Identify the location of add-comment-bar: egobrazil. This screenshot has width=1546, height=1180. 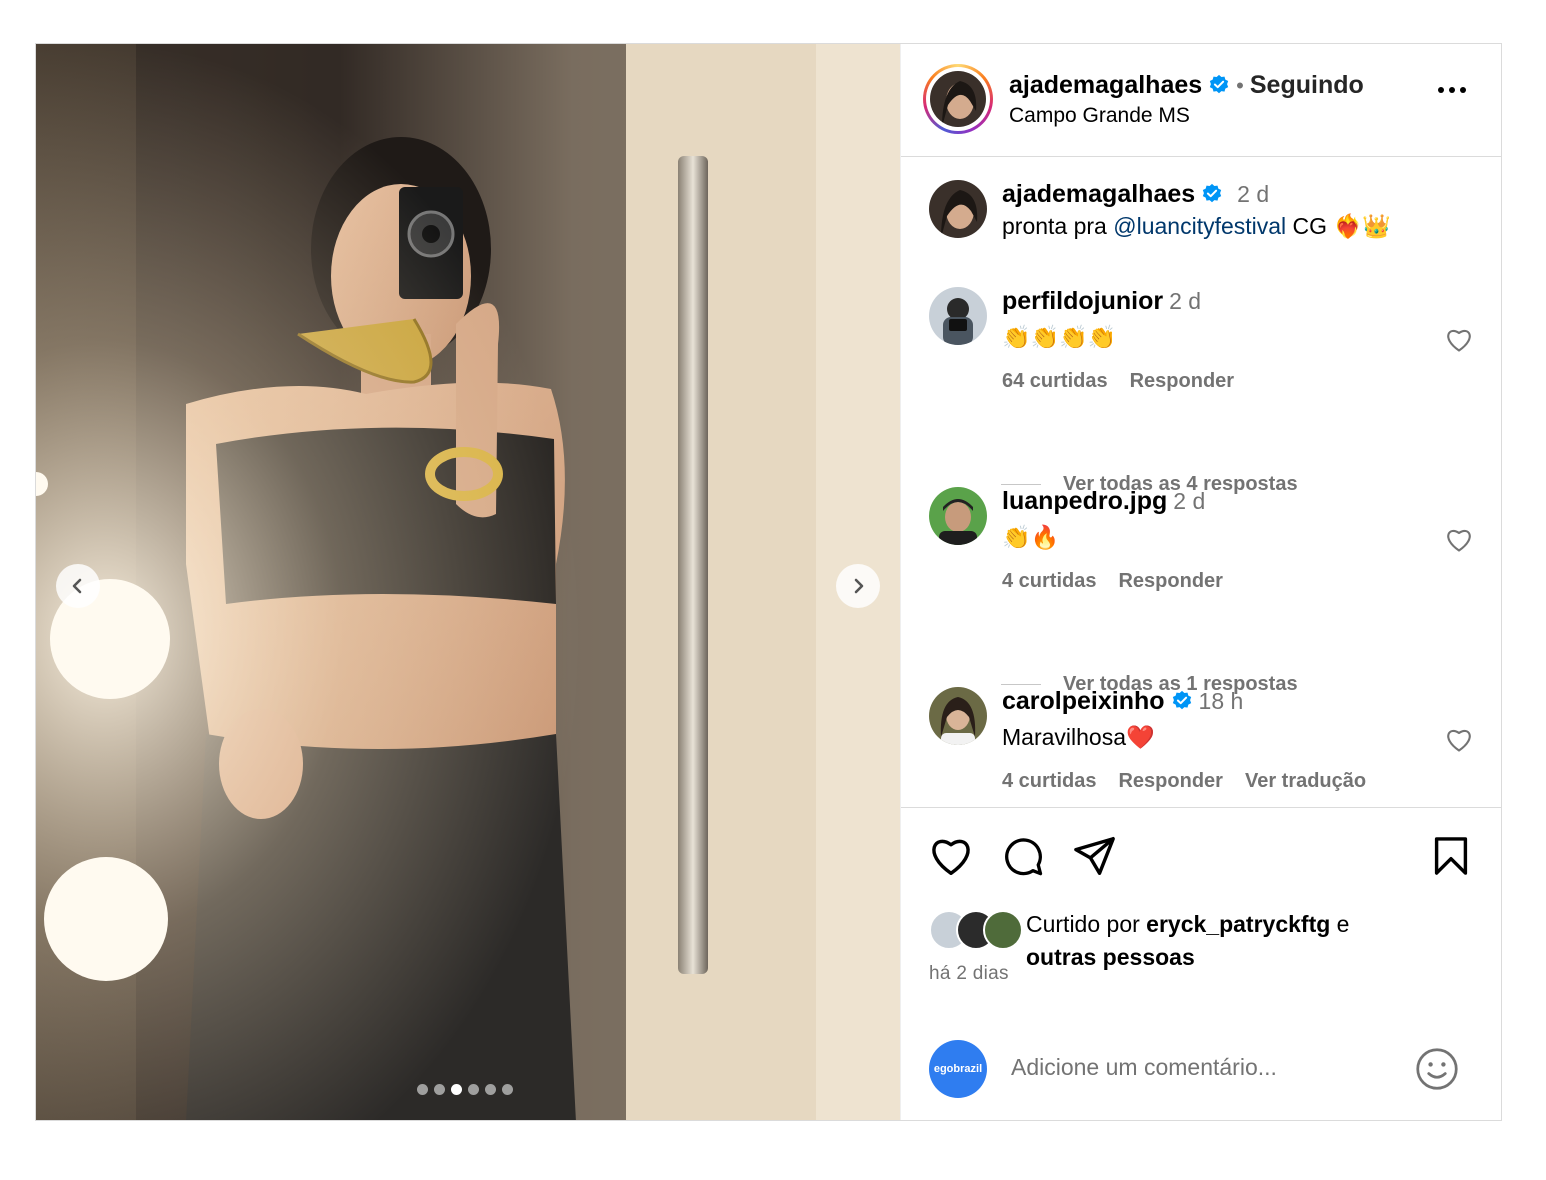
(1215, 1070).